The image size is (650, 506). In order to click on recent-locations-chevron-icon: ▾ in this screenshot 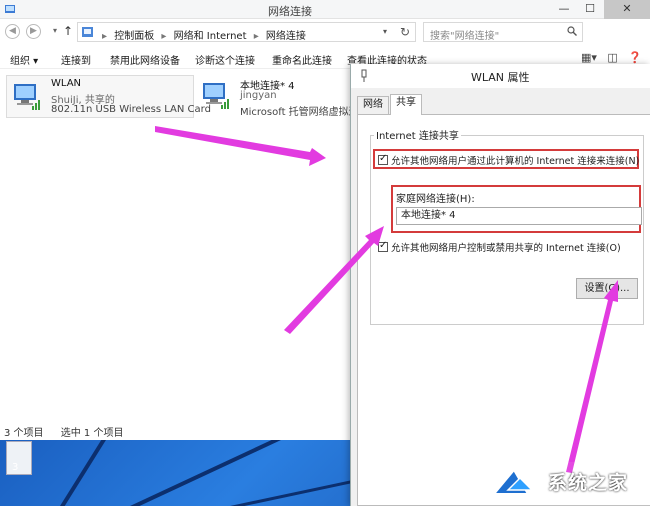, I will do `click(55, 30)`.